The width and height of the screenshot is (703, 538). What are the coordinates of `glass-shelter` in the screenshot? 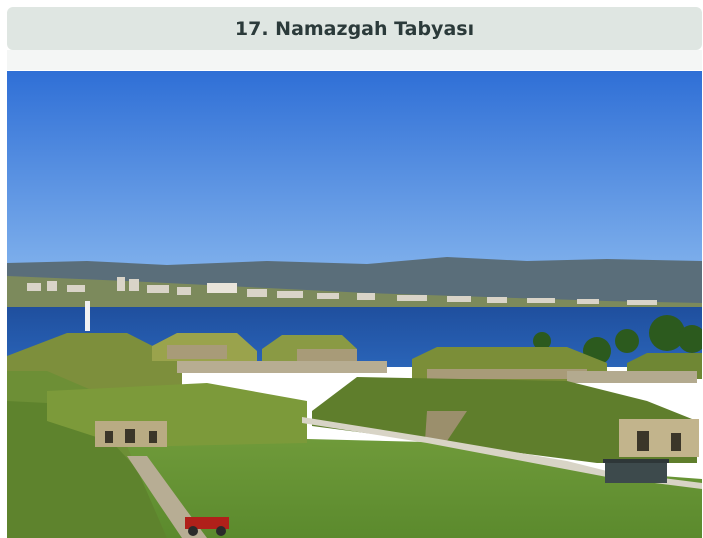 It's located at (636, 472).